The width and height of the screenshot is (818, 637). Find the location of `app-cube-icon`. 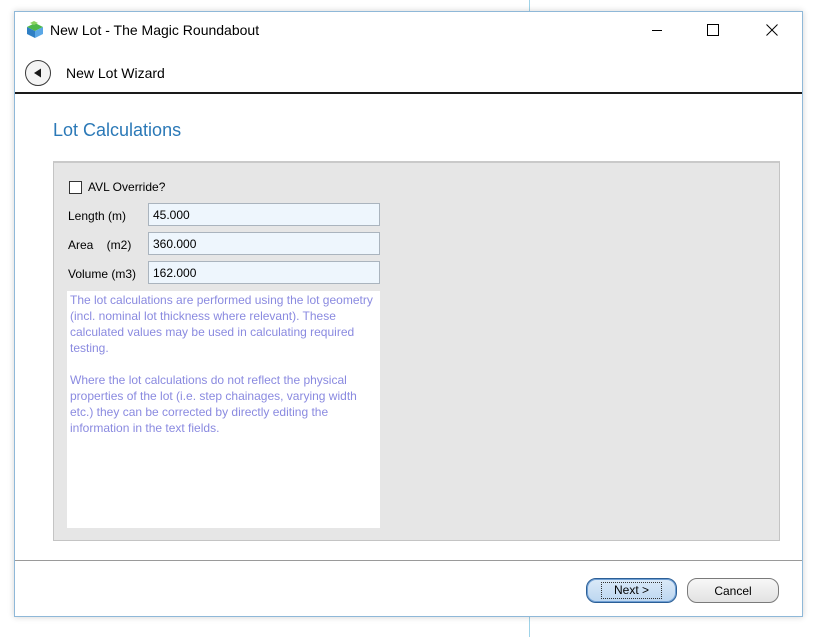

app-cube-icon is located at coordinates (35, 30).